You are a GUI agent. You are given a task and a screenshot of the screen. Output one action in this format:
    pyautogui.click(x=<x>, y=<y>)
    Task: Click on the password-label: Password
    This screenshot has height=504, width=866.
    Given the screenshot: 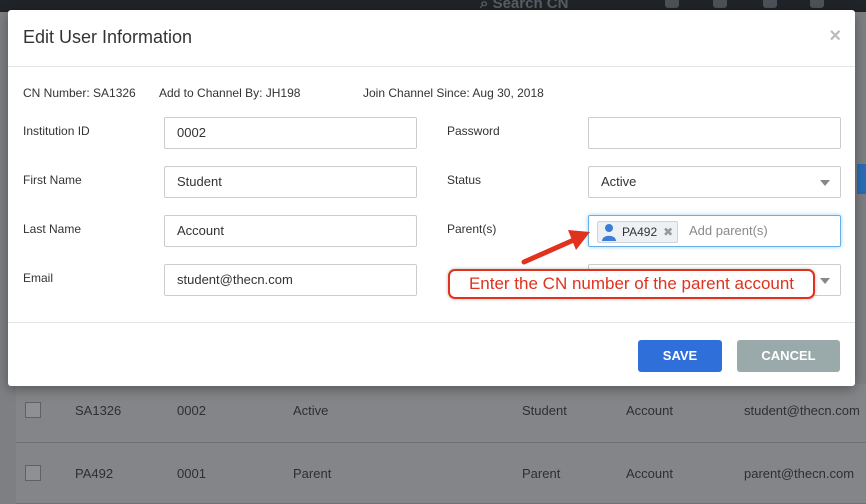 What is the action you would take?
    pyautogui.click(x=473, y=131)
    